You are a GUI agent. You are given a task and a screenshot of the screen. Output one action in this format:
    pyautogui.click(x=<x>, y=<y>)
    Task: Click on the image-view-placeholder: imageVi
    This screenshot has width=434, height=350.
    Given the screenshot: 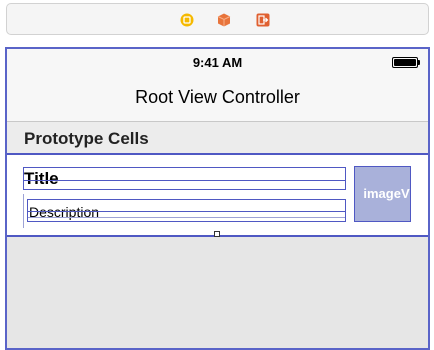 What is the action you would take?
    pyautogui.click(x=387, y=193)
    